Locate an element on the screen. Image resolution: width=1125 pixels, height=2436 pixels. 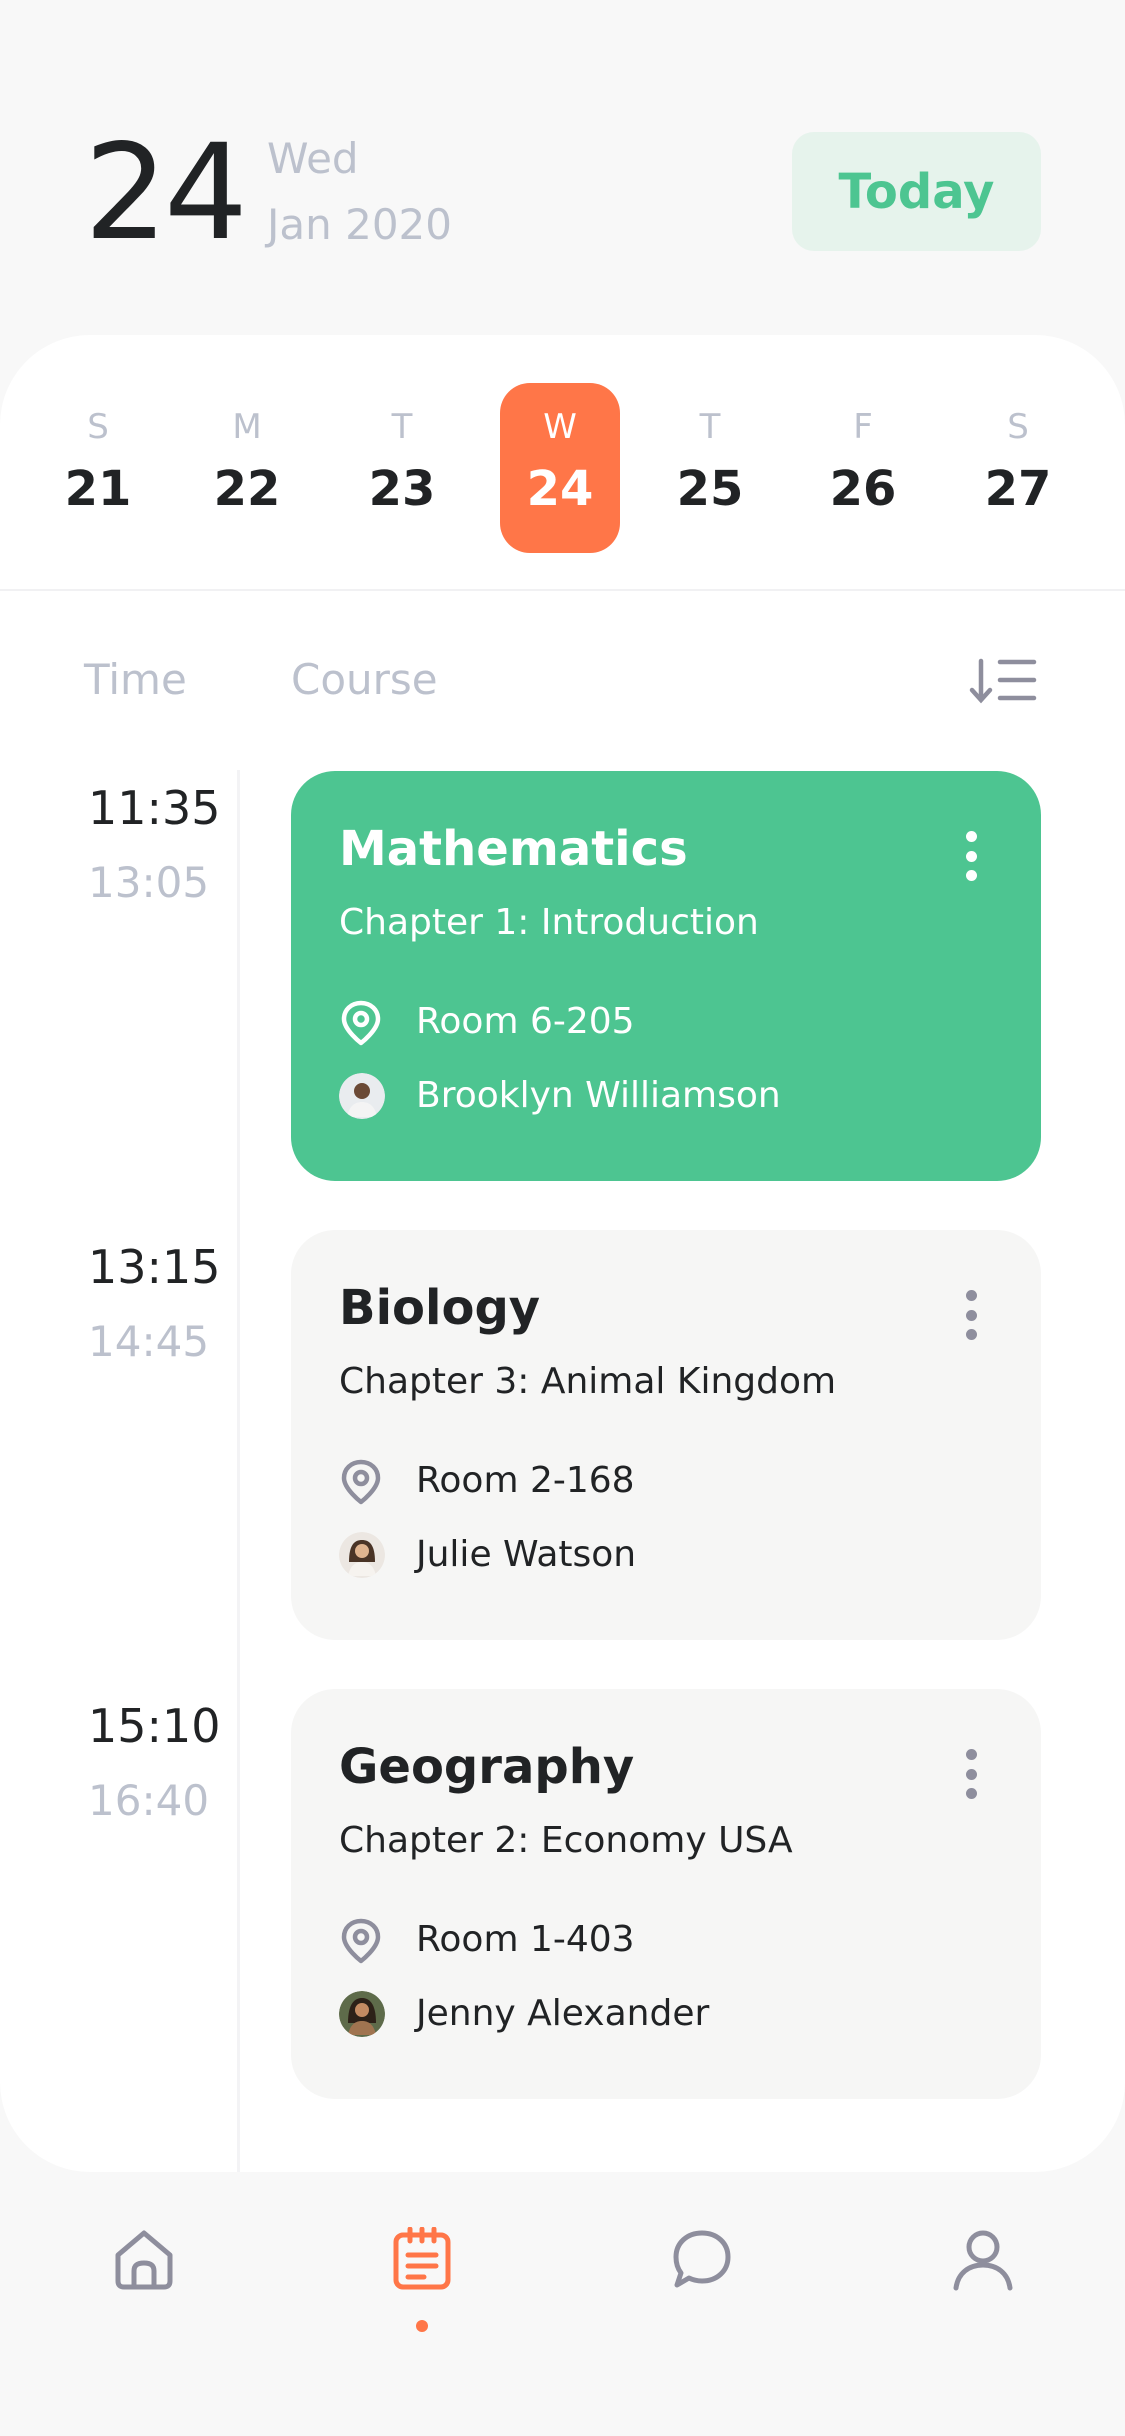
header: 24 Wed Jan 2020 Today is located at coordinates (562, 167).